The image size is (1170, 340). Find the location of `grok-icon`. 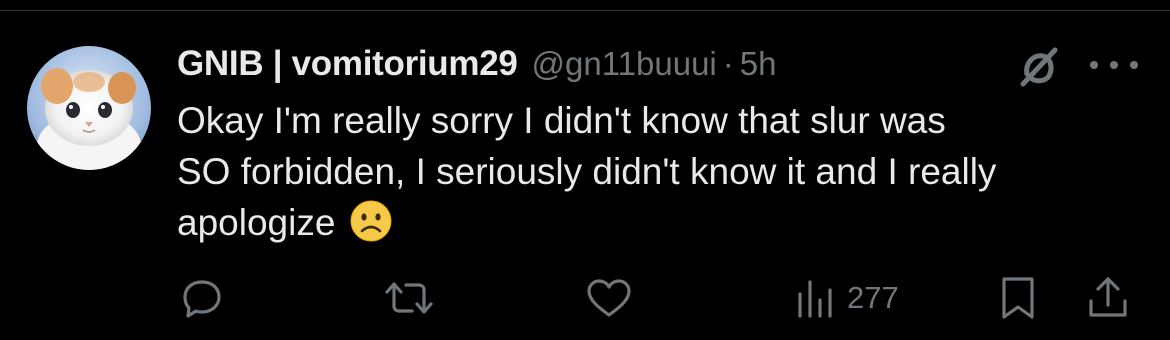

grok-icon is located at coordinates (1038, 67).